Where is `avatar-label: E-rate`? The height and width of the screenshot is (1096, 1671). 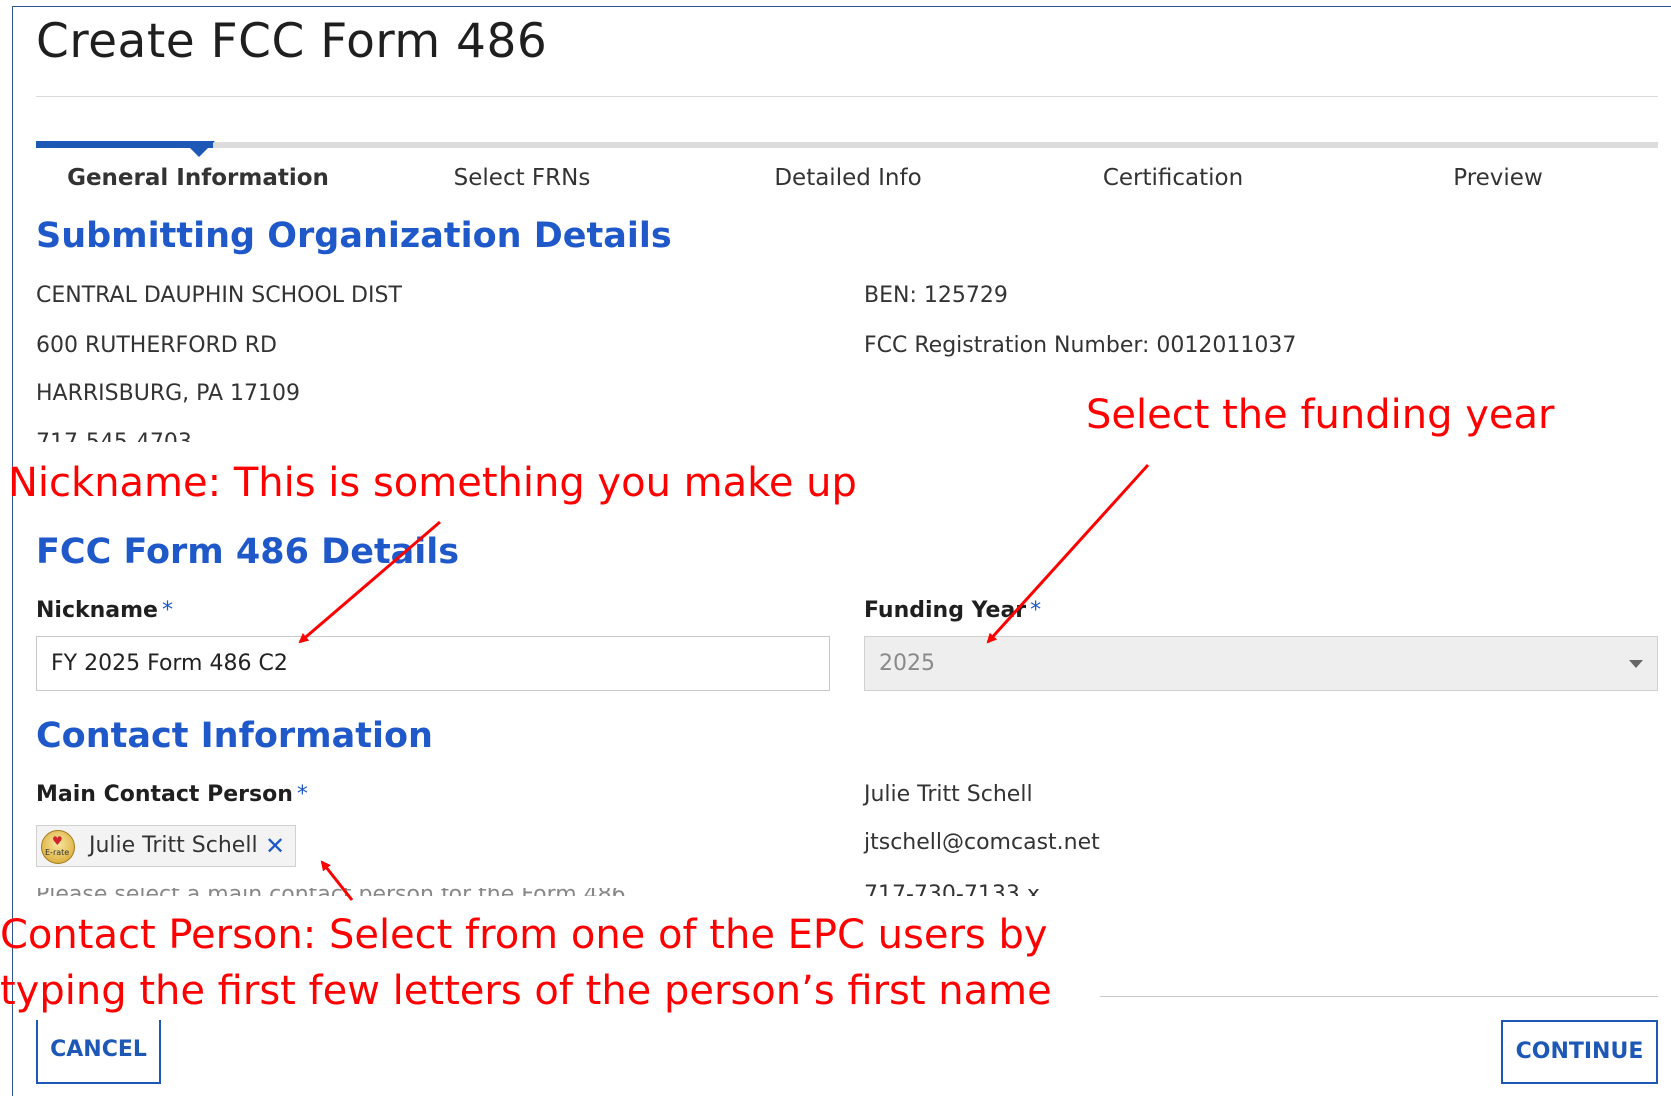 avatar-label: E-rate is located at coordinates (57, 852).